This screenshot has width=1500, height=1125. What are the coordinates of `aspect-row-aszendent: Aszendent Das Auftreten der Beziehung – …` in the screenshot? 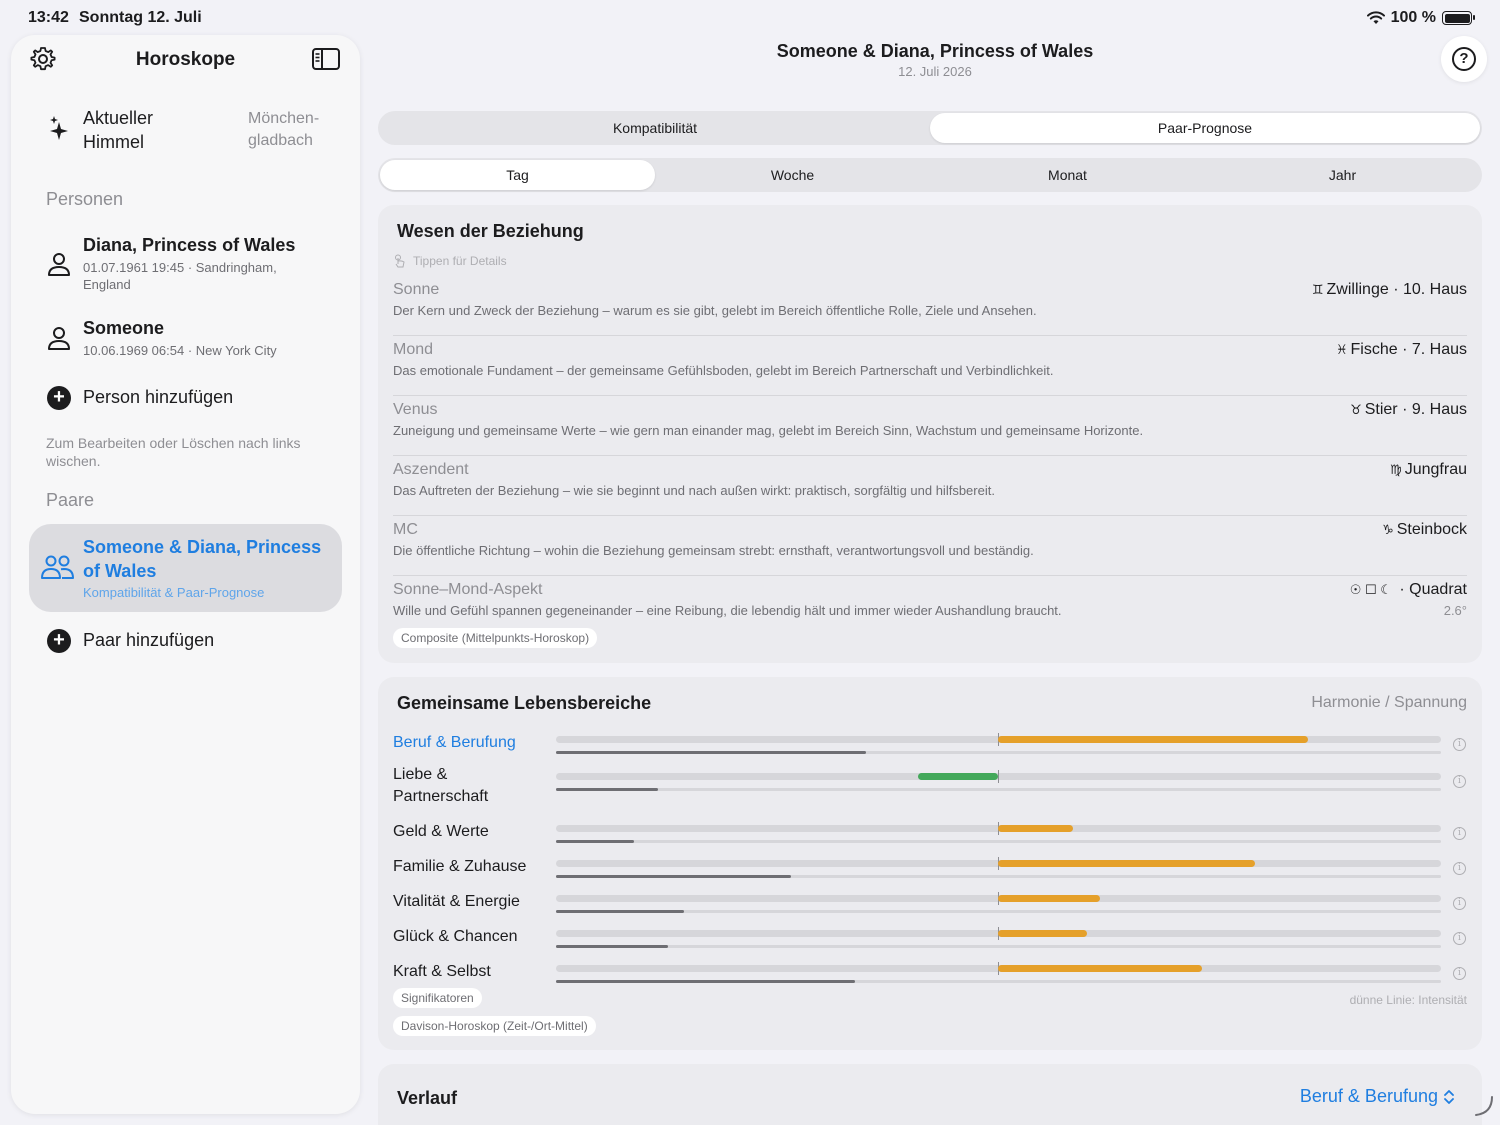 It's located at (930, 486).